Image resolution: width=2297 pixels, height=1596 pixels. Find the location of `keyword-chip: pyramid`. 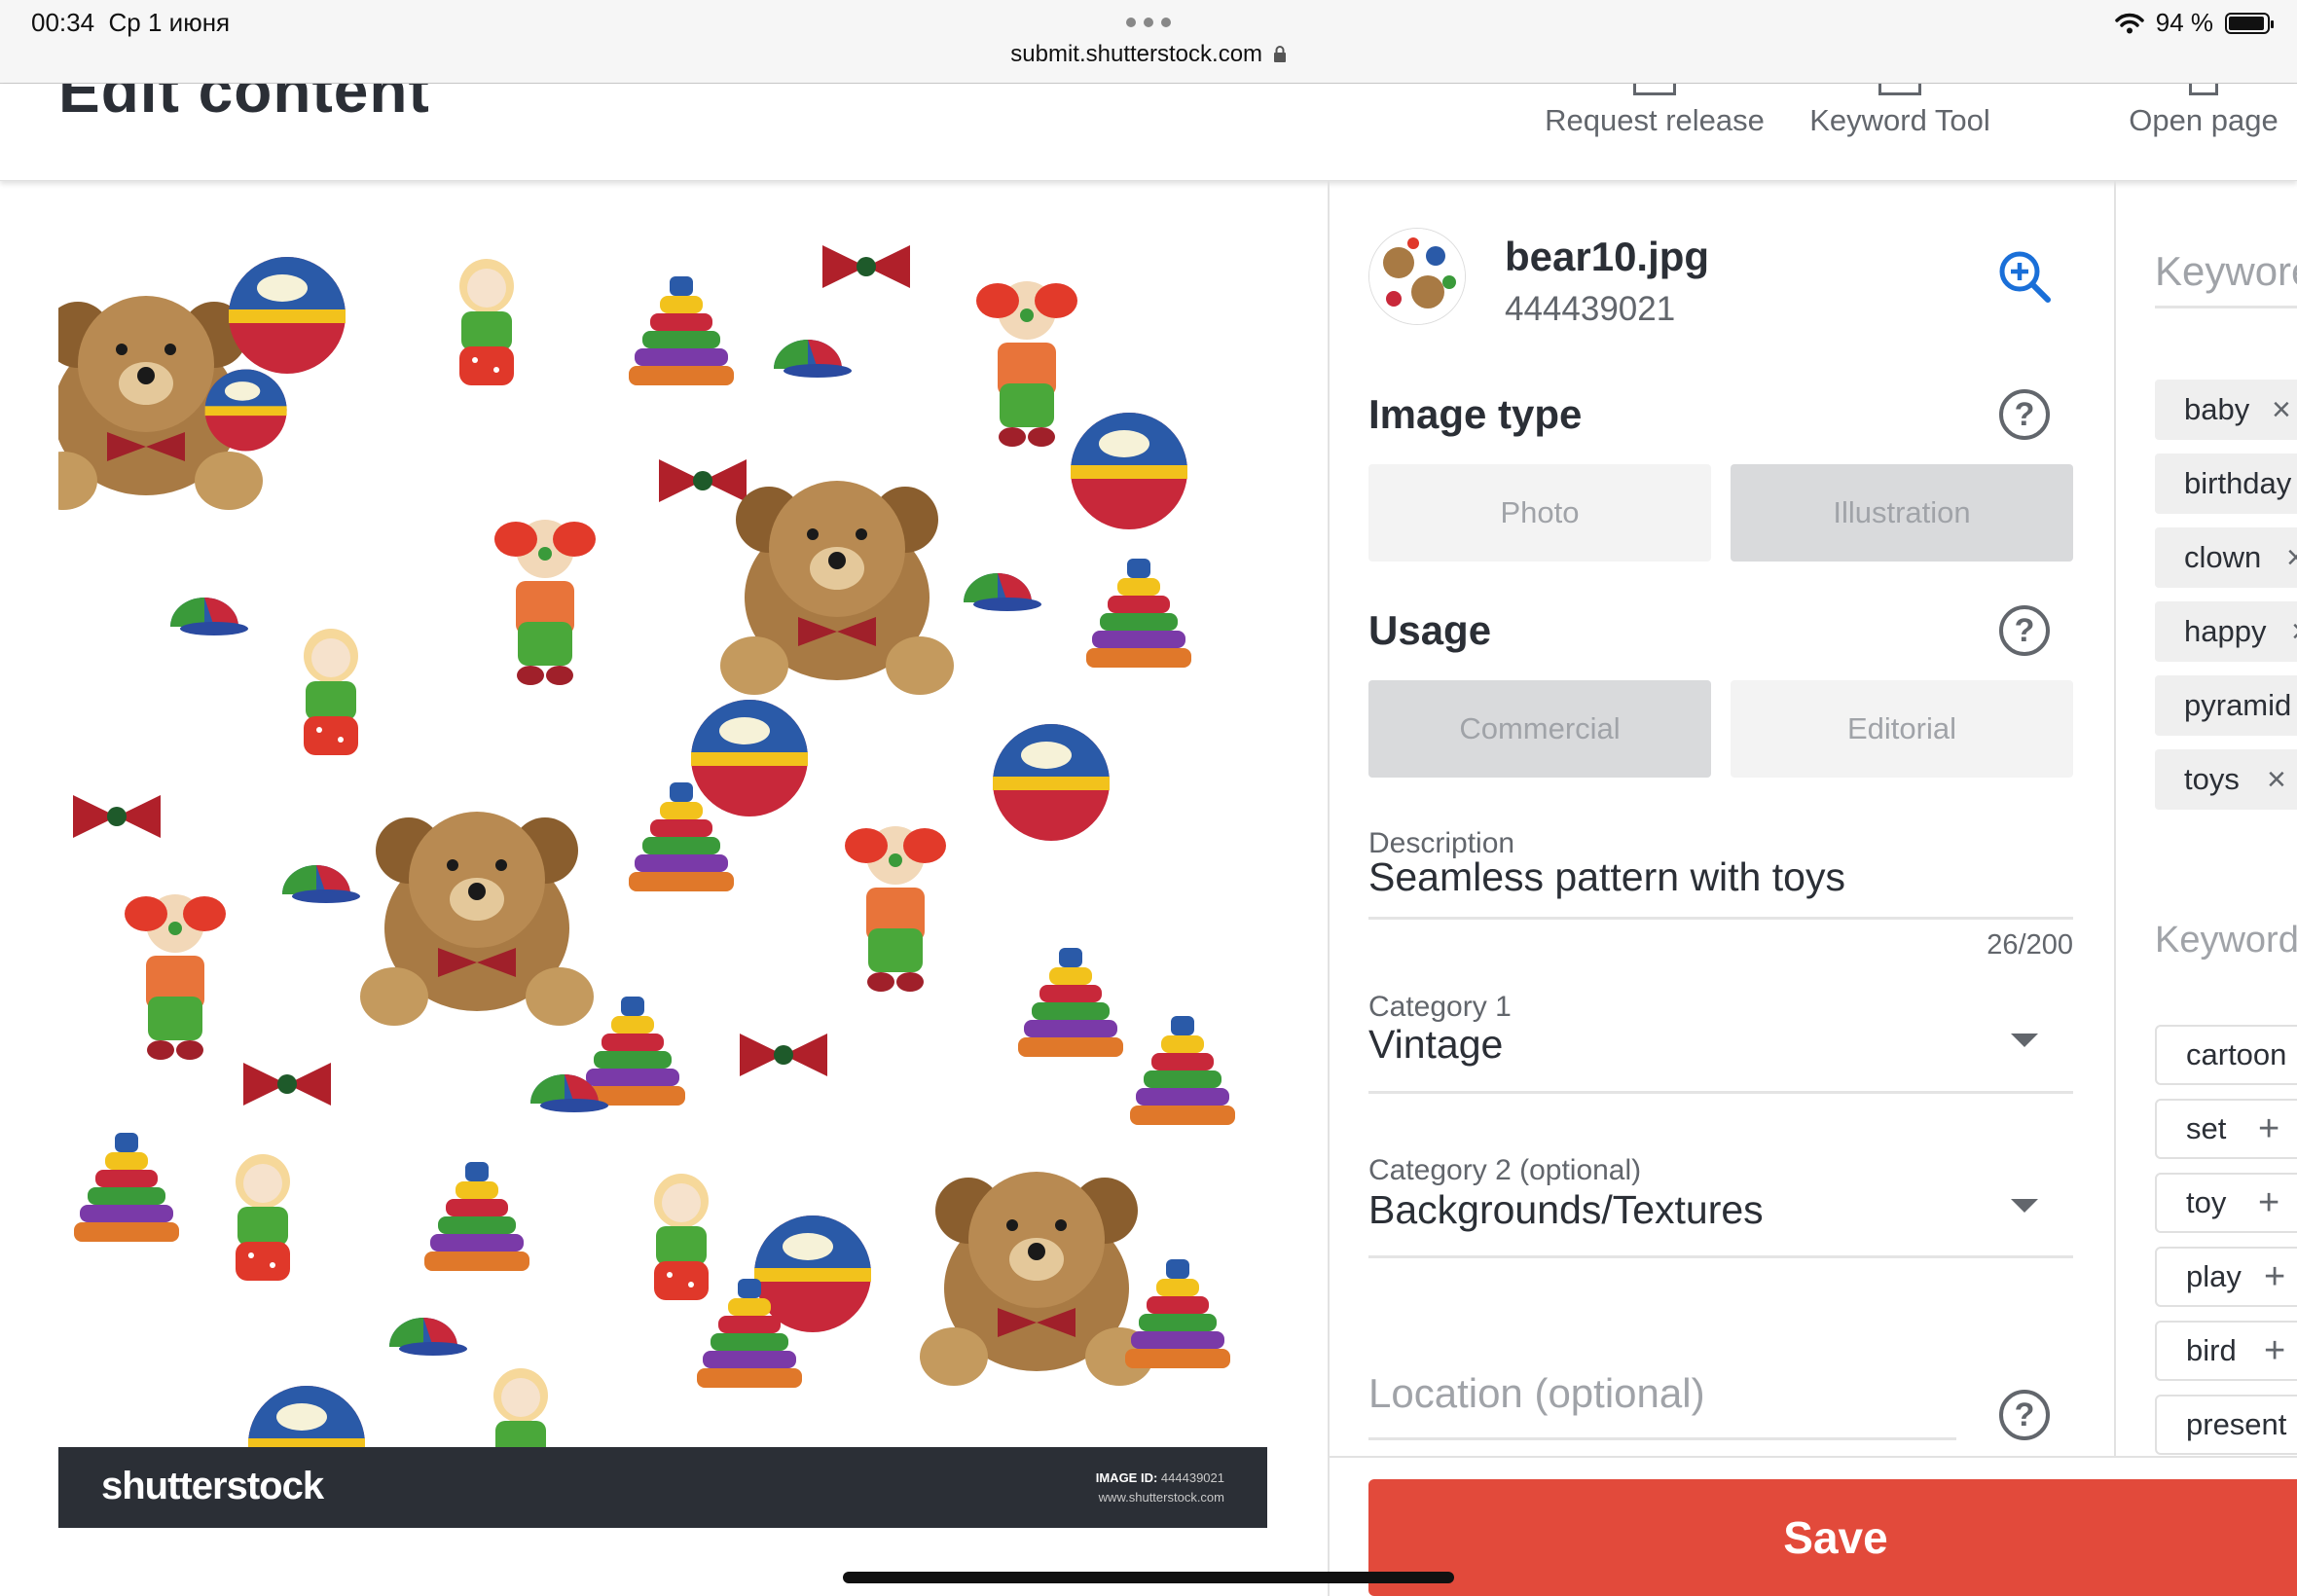

keyword-chip: pyramid is located at coordinates (2226, 705).